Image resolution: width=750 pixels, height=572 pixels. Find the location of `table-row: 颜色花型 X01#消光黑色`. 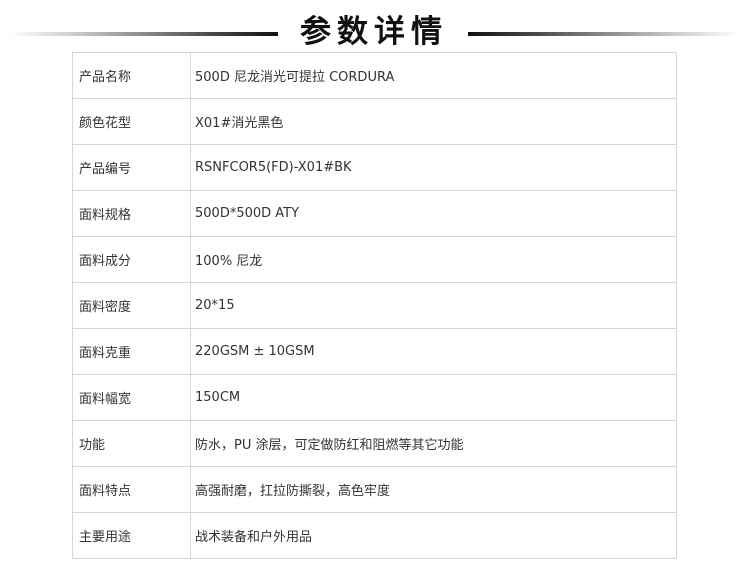

table-row: 颜色花型 X01#消光黑色 is located at coordinates (374, 121).